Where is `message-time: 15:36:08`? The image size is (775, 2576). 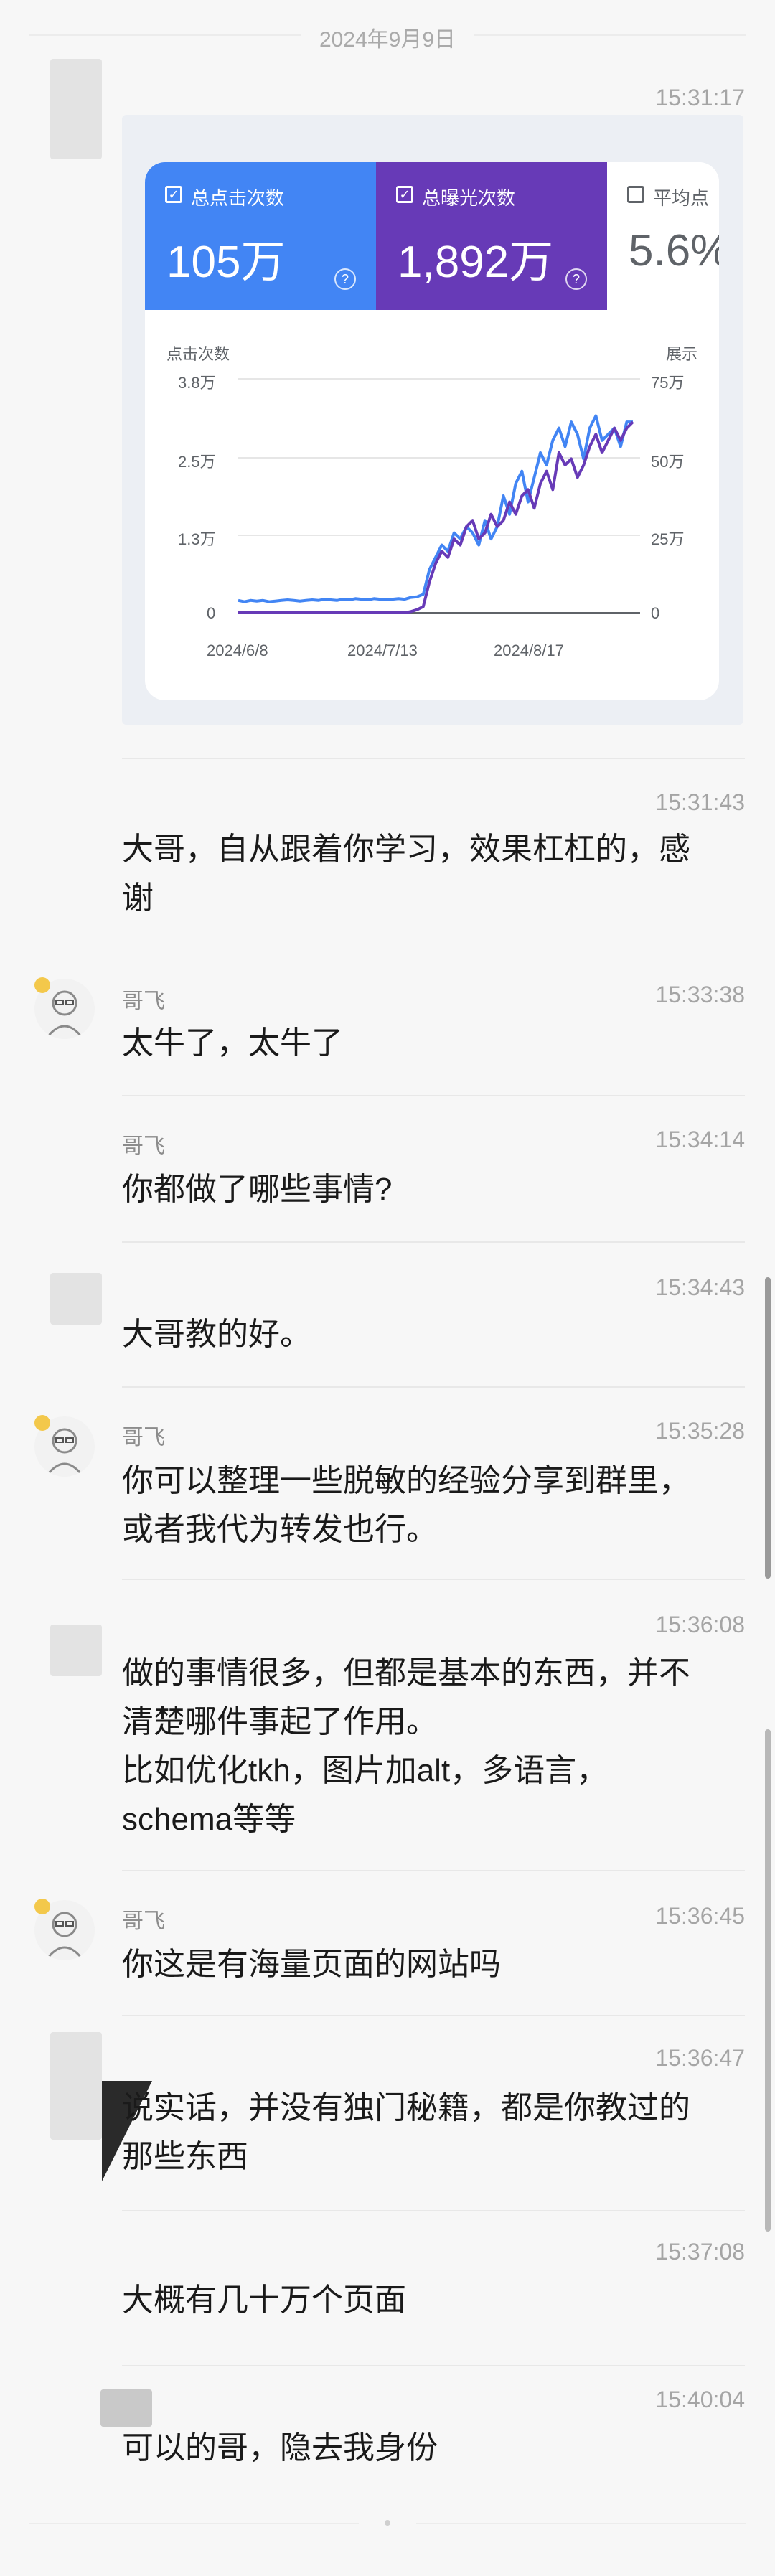
message-time: 15:36:08 is located at coordinates (700, 1624).